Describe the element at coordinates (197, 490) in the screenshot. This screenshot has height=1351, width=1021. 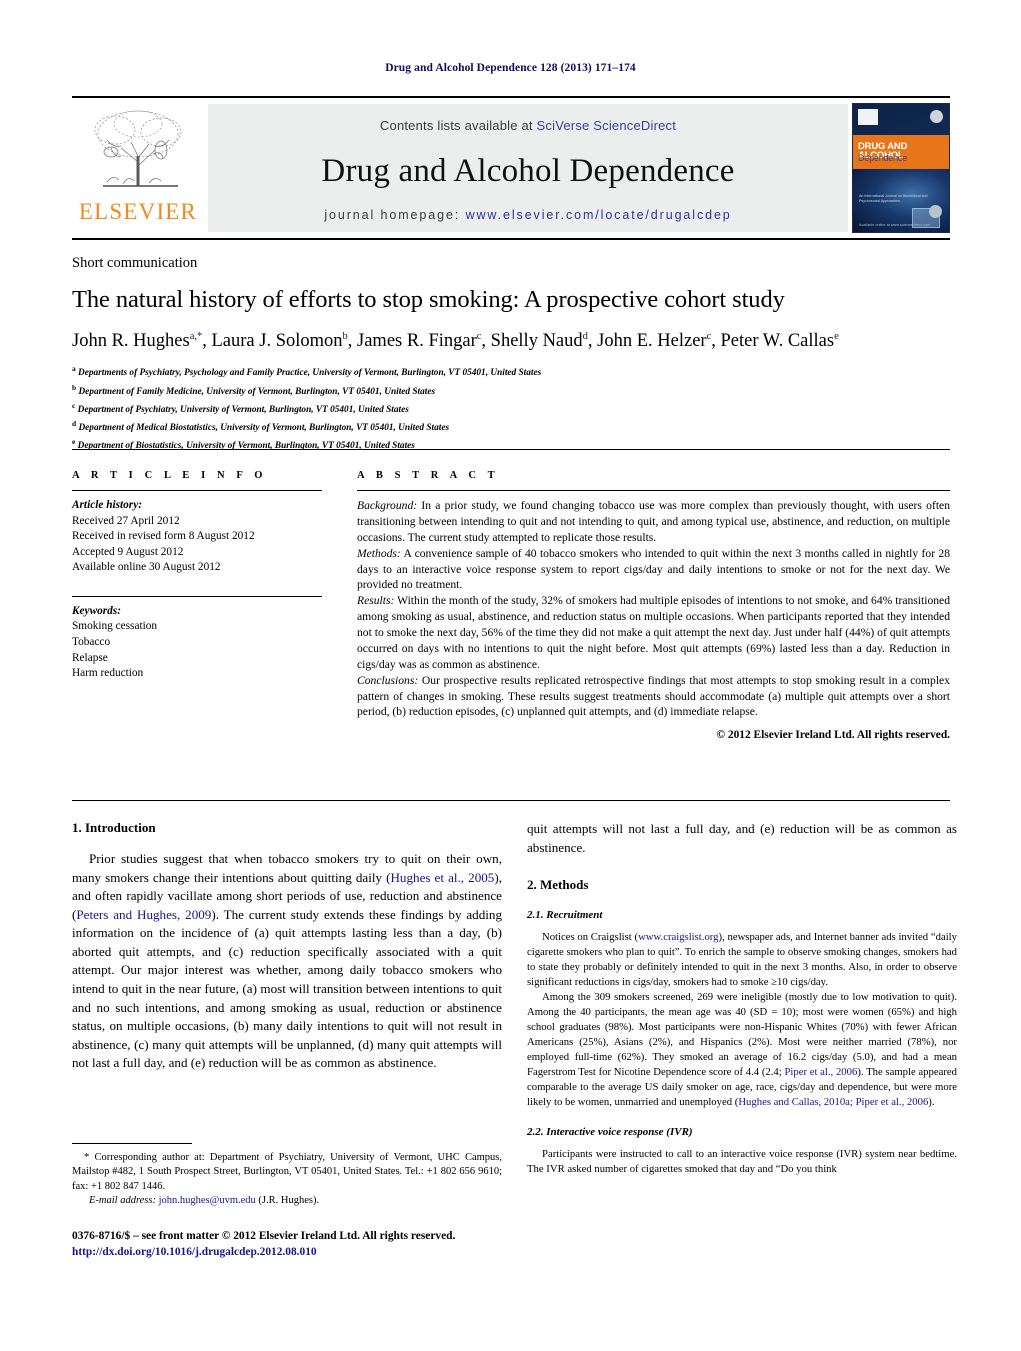
I see `divider-article-info` at that location.